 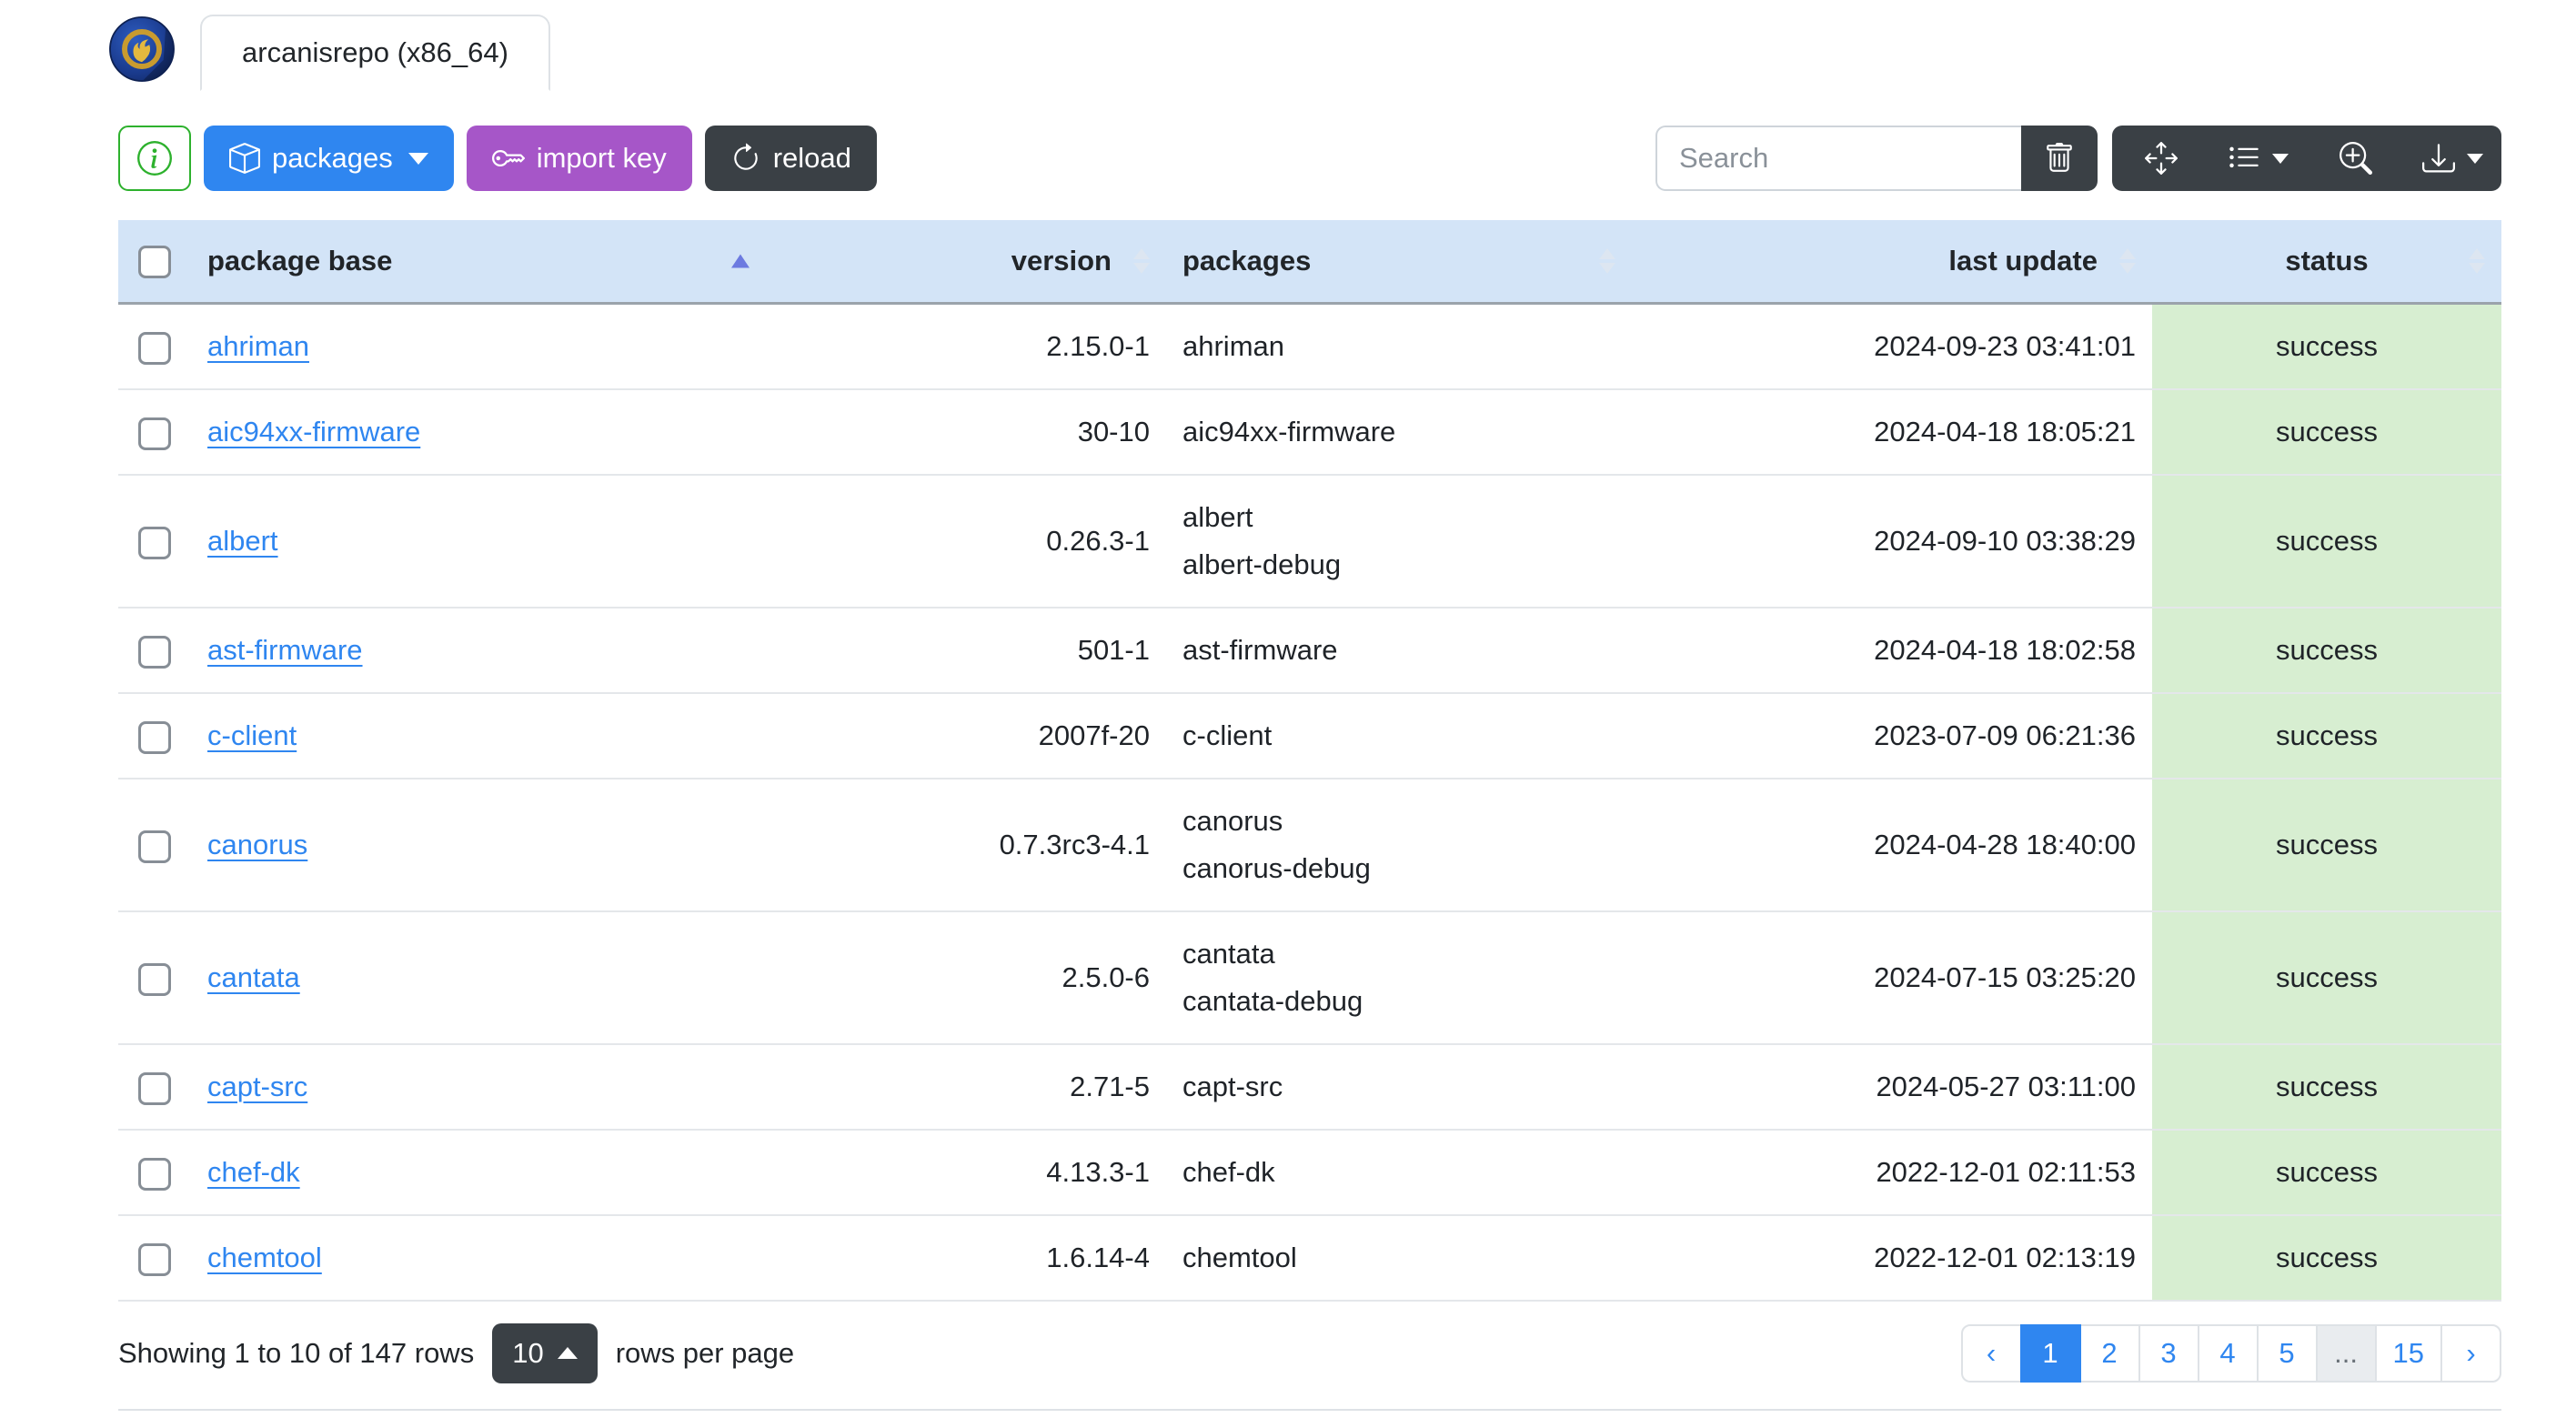 What do you see at coordinates (142, 49) in the screenshot?
I see `ahriman-dragon-logo` at bounding box center [142, 49].